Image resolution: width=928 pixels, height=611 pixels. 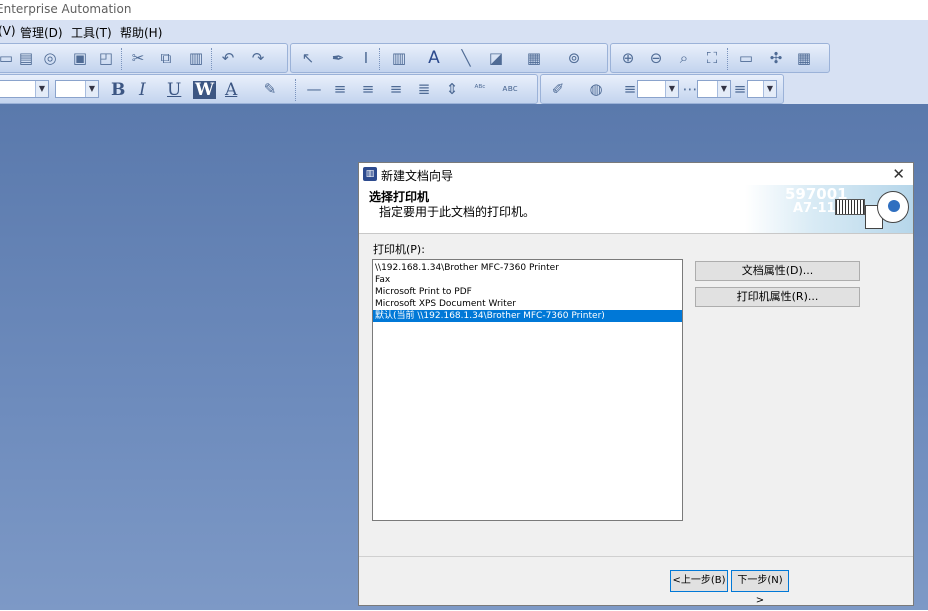 I want to click on divider, so click(x=636, y=556).